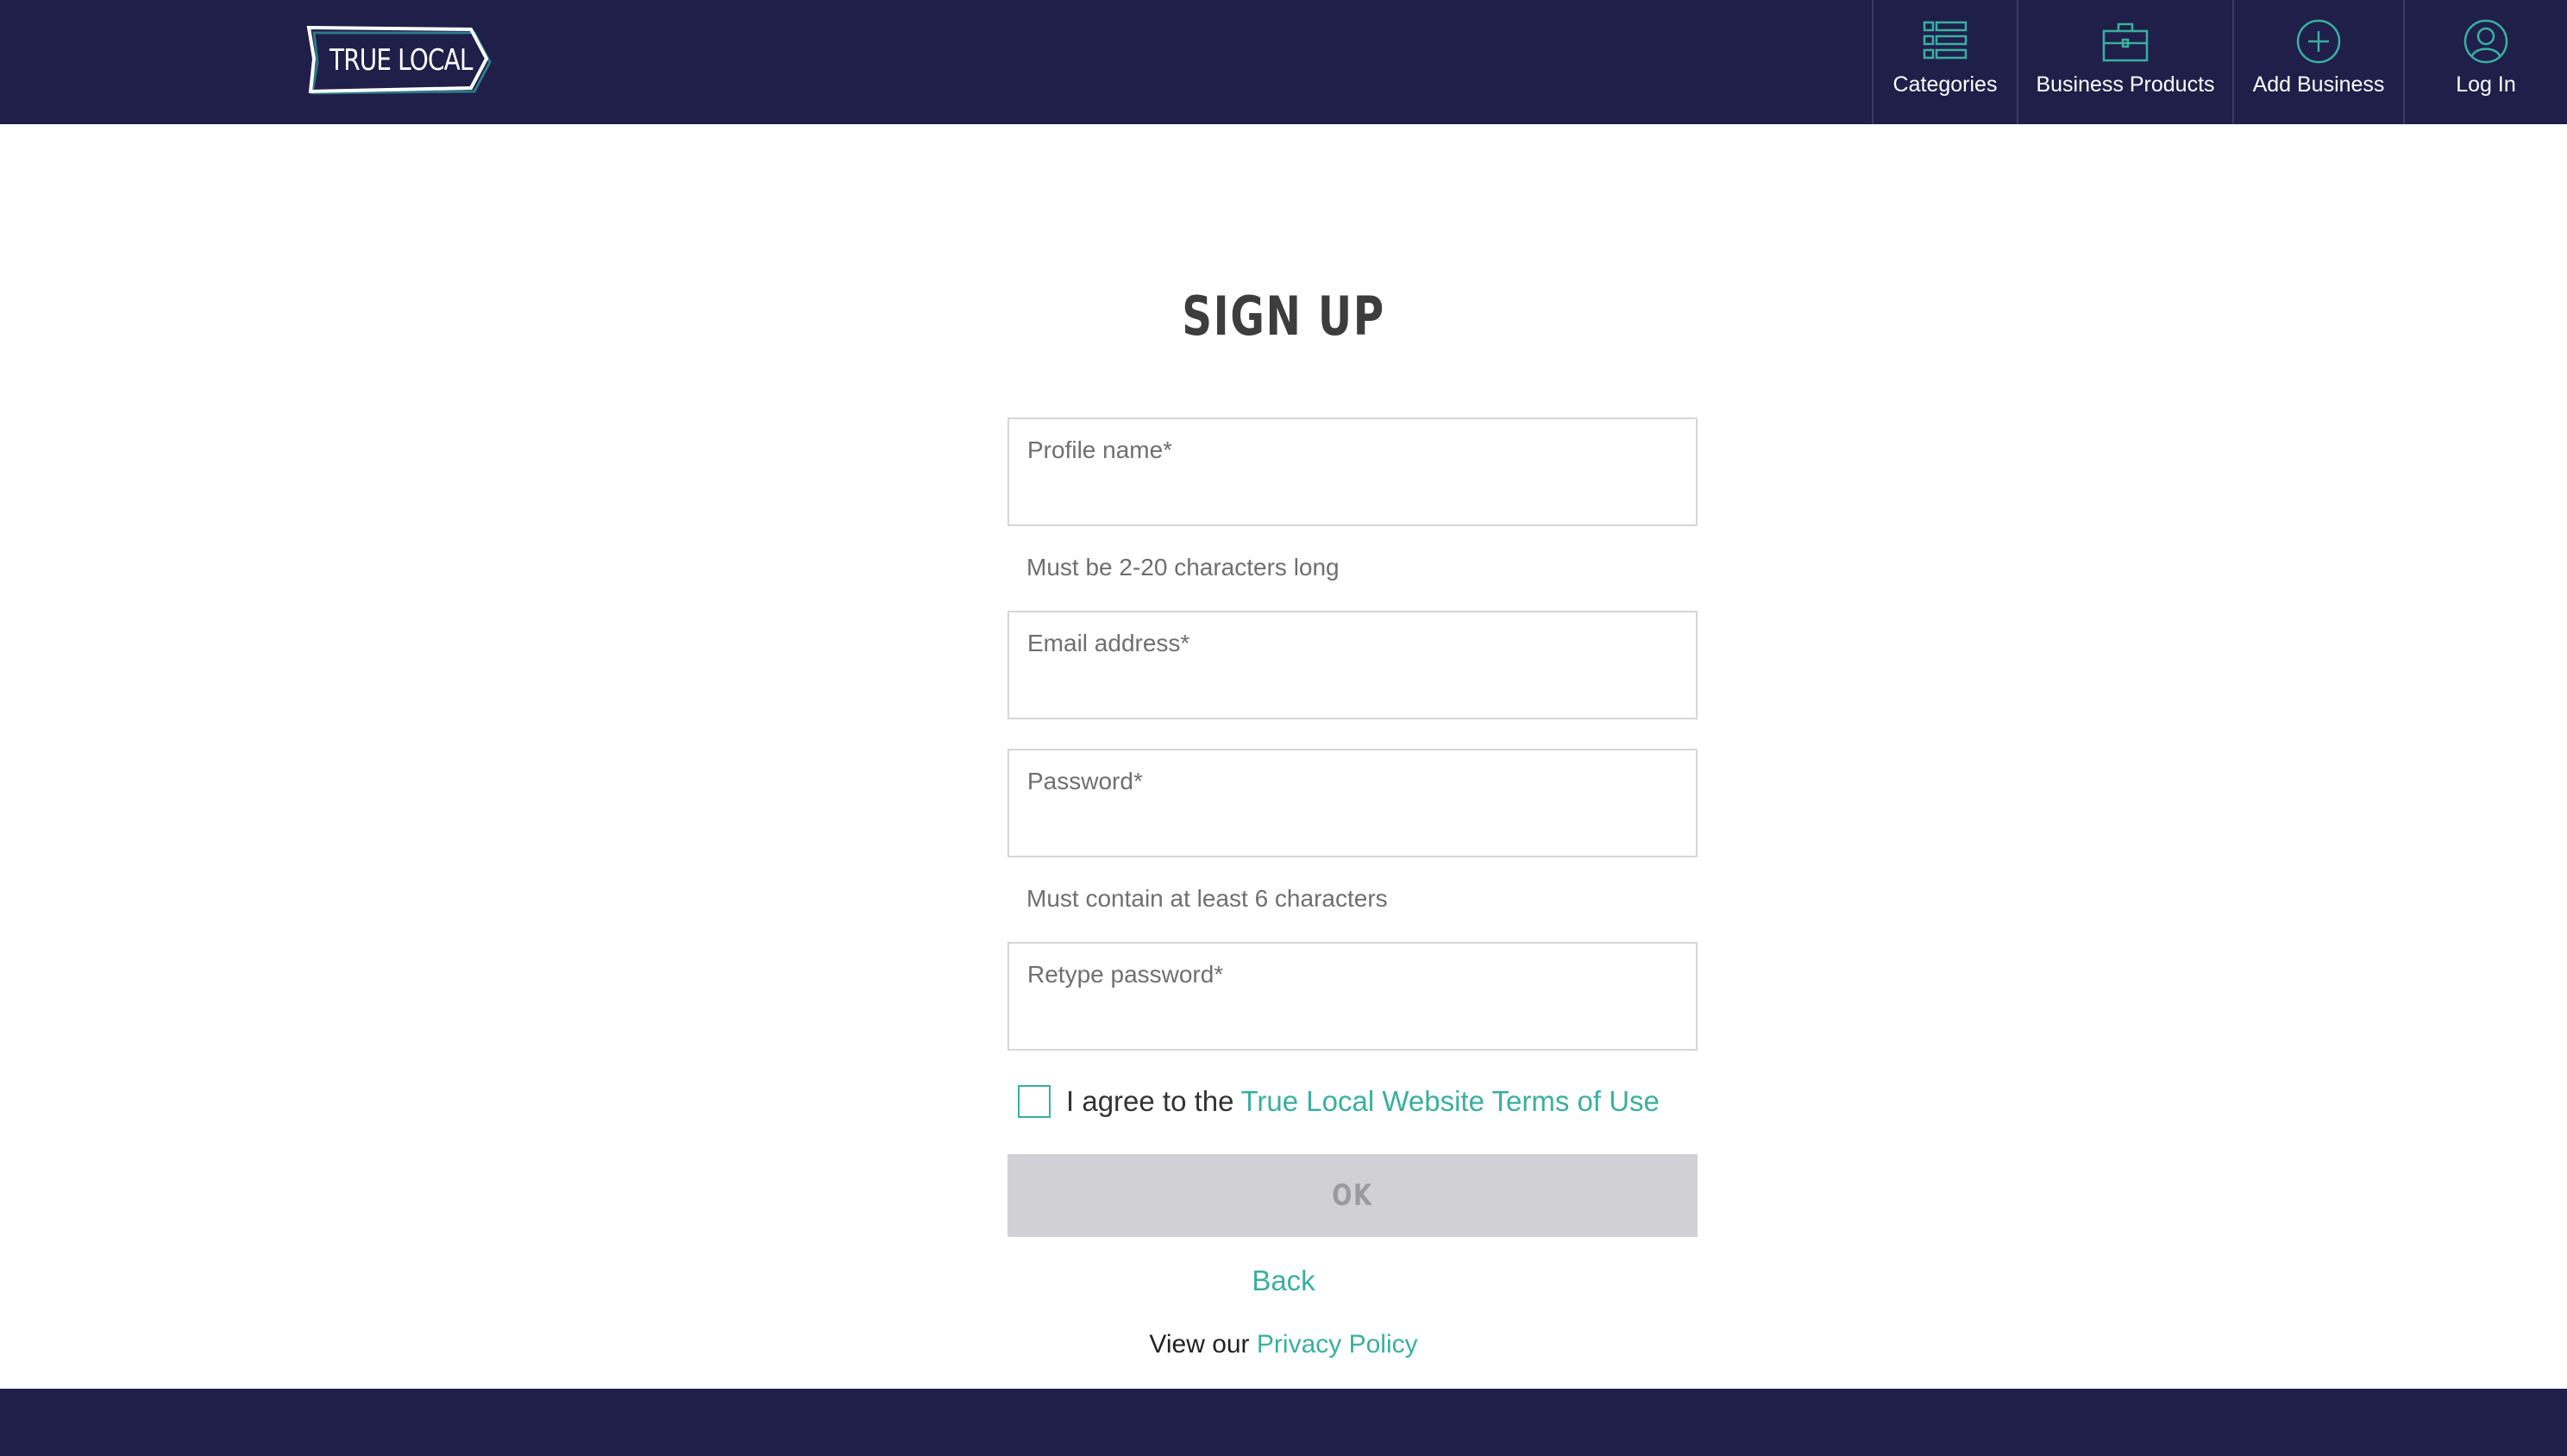  I want to click on nav-business-products-label: Business Products, so click(2125, 85).